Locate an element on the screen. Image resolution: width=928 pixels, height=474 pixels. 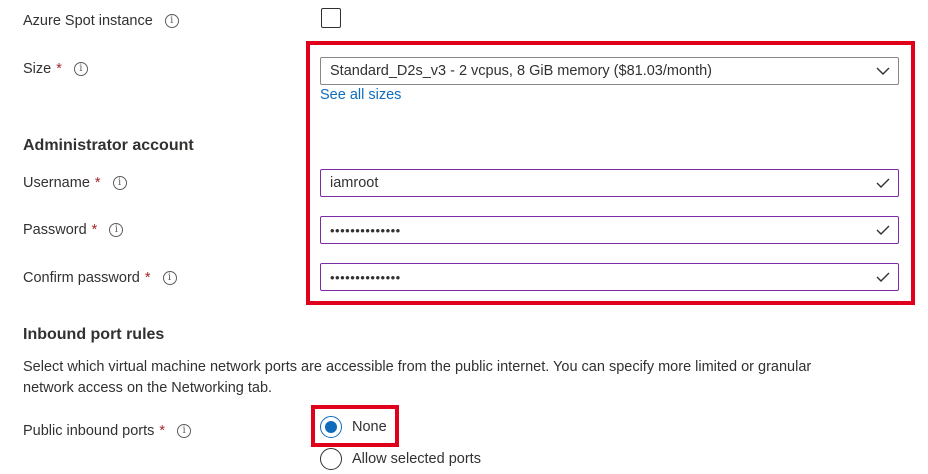
confirm-password-label-row: Confirm password * i is located at coordinates (100, 278).